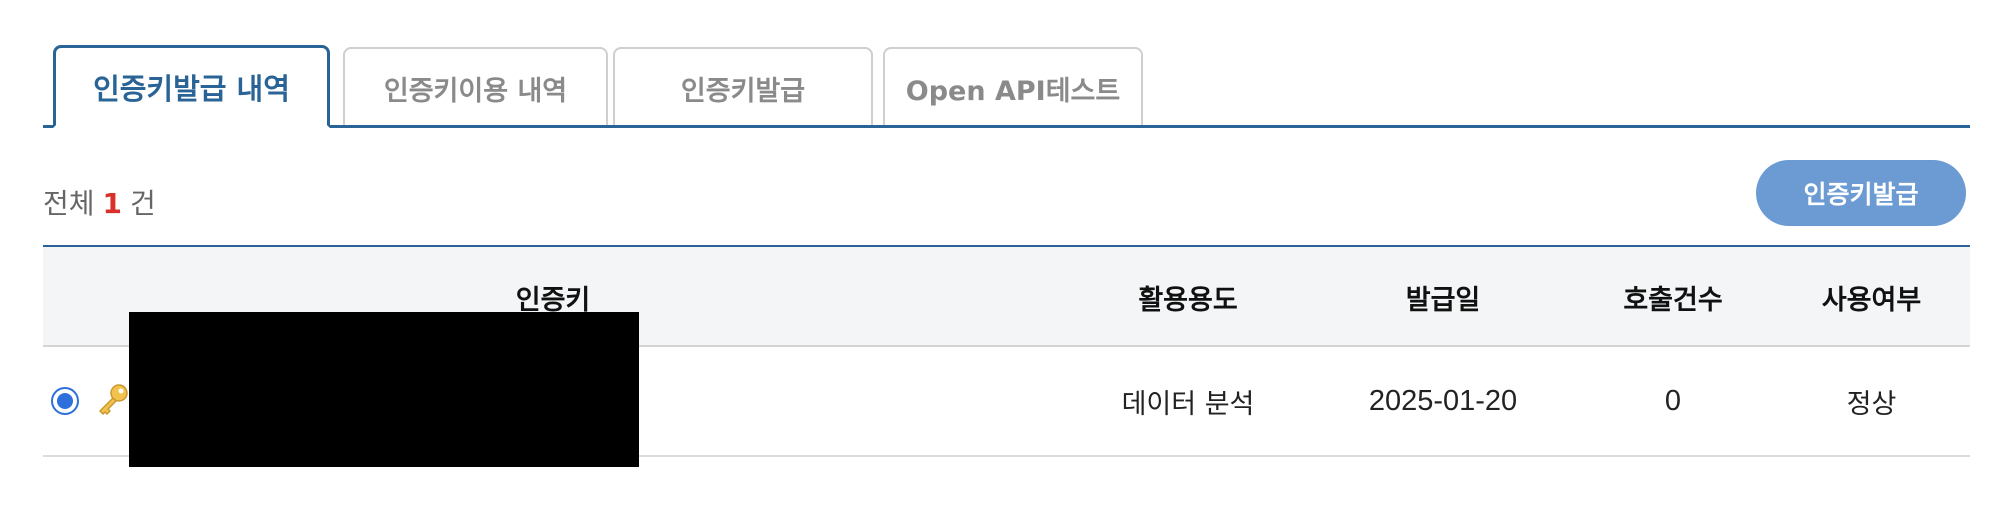 Image resolution: width=1998 pixels, height=512 pixels. Describe the element at coordinates (743, 87) in the screenshot. I see `tab-key-issue: 인증키발급` at that location.